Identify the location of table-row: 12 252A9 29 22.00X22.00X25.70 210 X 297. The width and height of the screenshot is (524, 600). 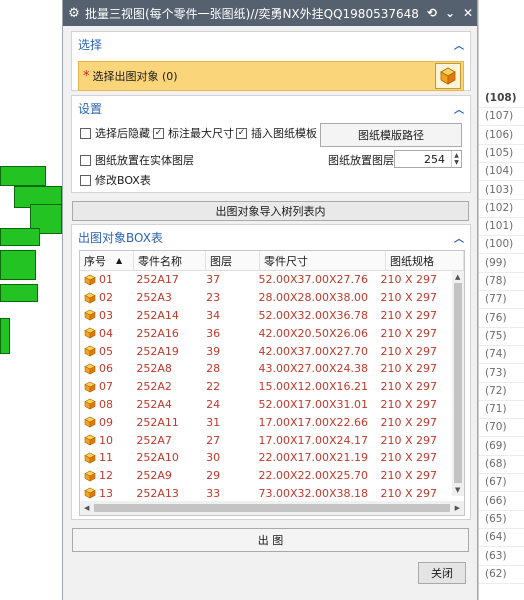
(266, 476).